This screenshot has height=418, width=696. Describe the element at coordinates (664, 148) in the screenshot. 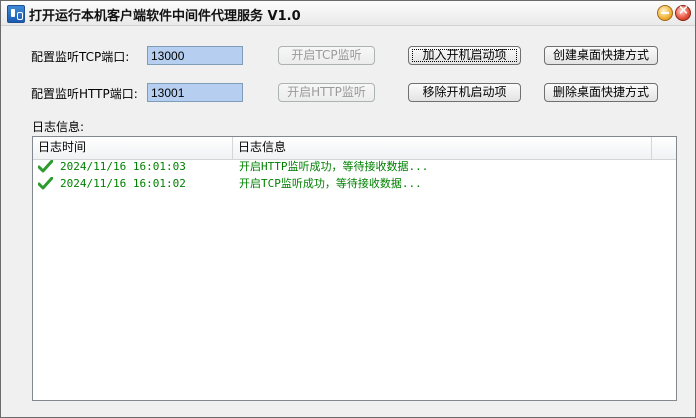

I see `column-header-filler` at that location.